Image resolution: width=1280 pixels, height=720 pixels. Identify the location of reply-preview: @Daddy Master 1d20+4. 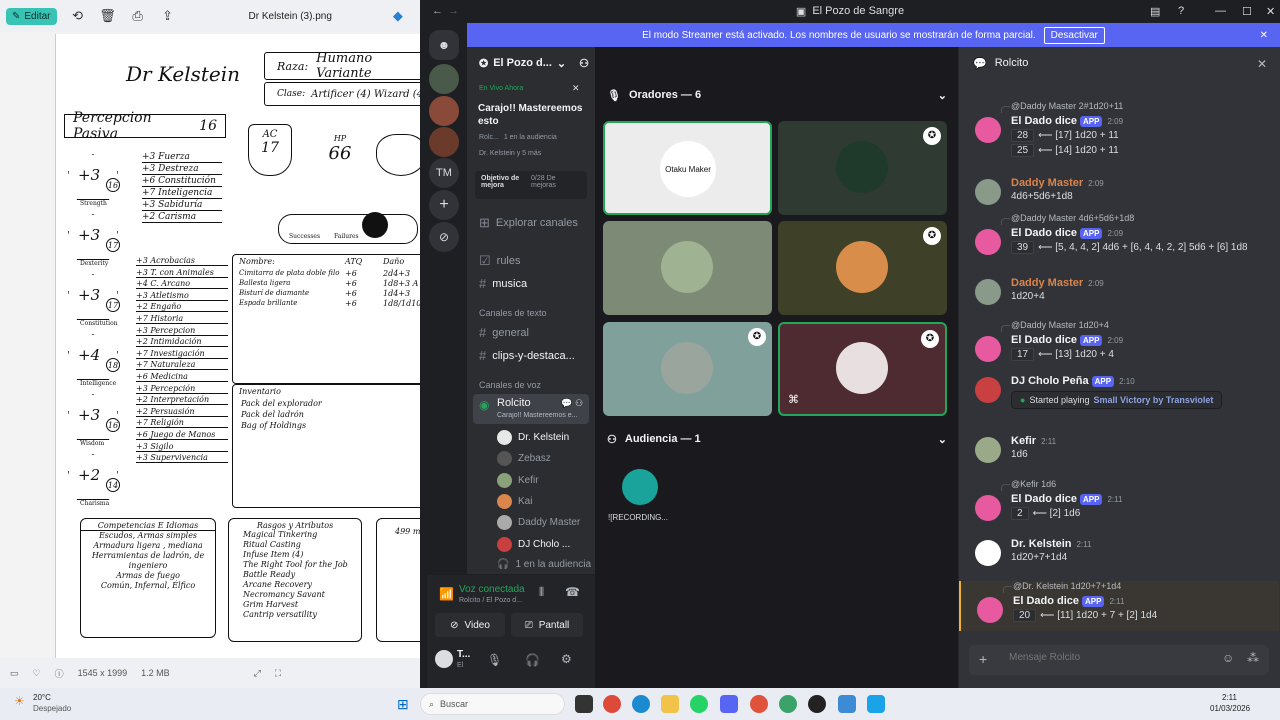
(1055, 326).